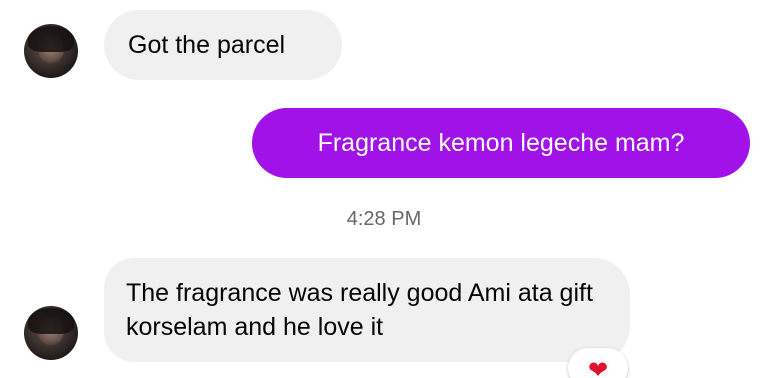 The image size is (768, 378). What do you see at coordinates (384, 219) in the screenshot?
I see `message-timestamp: 4:28 PM` at bounding box center [384, 219].